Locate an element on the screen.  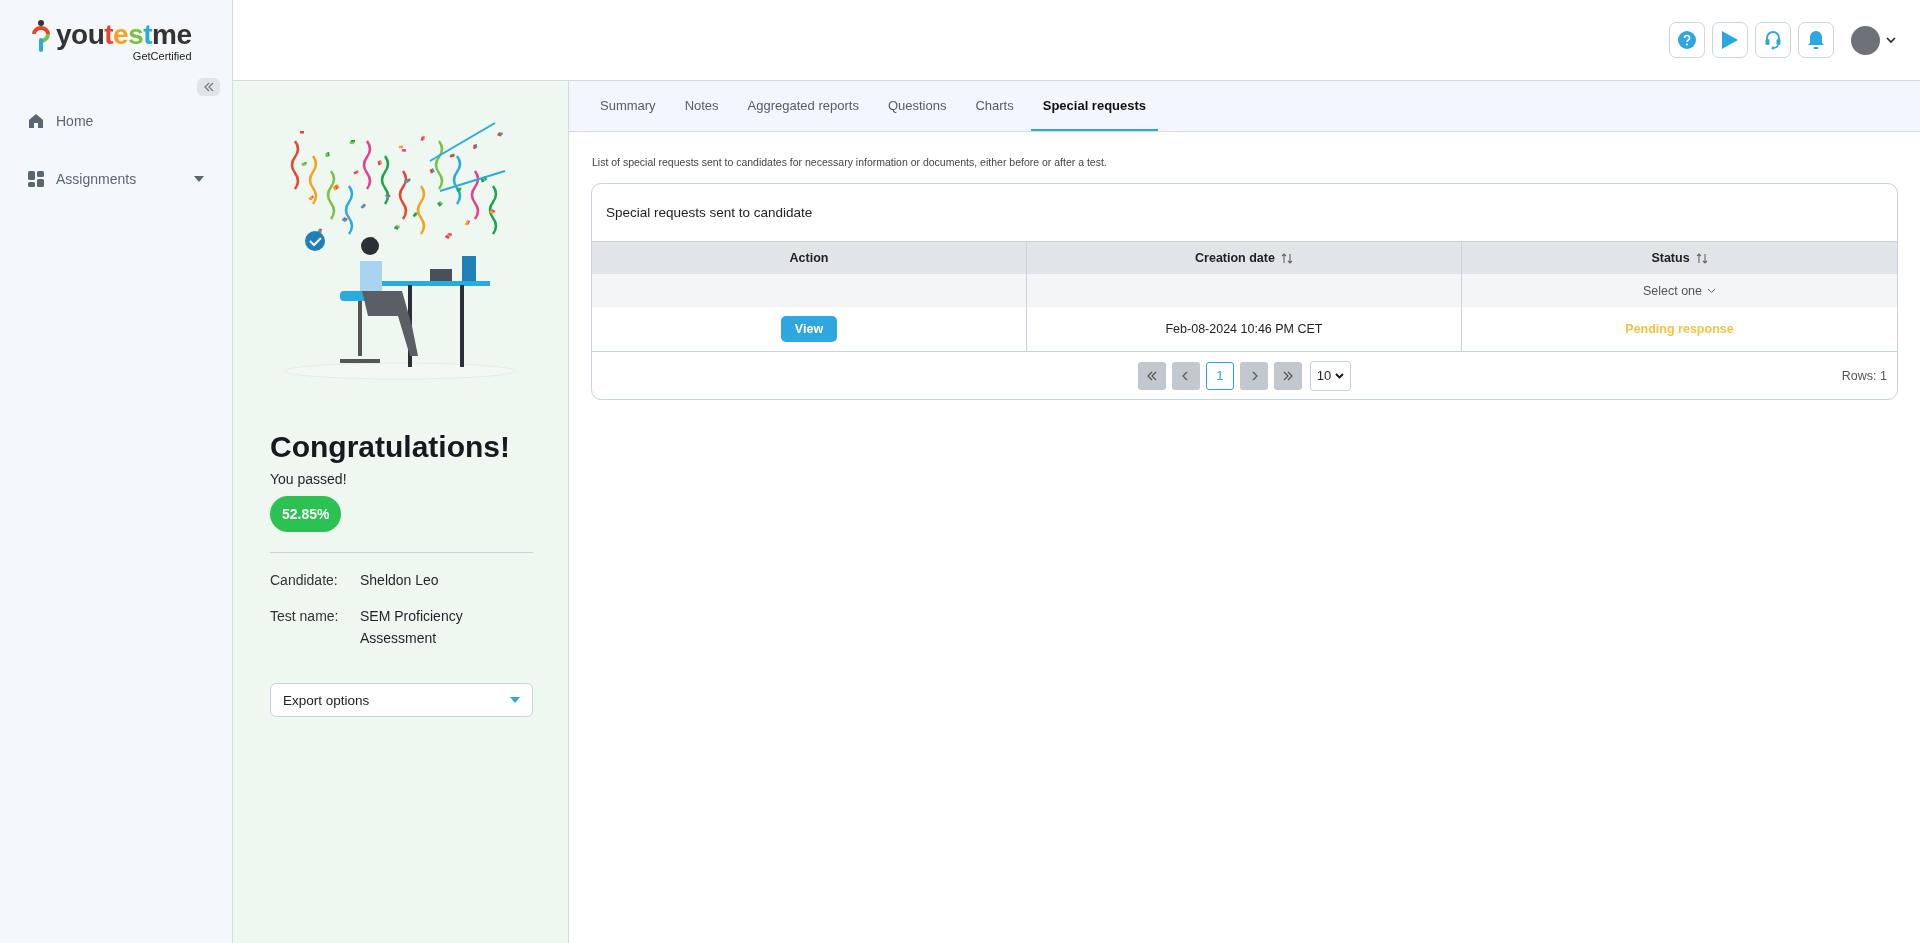
column-header: Status is located at coordinates (1679, 257).